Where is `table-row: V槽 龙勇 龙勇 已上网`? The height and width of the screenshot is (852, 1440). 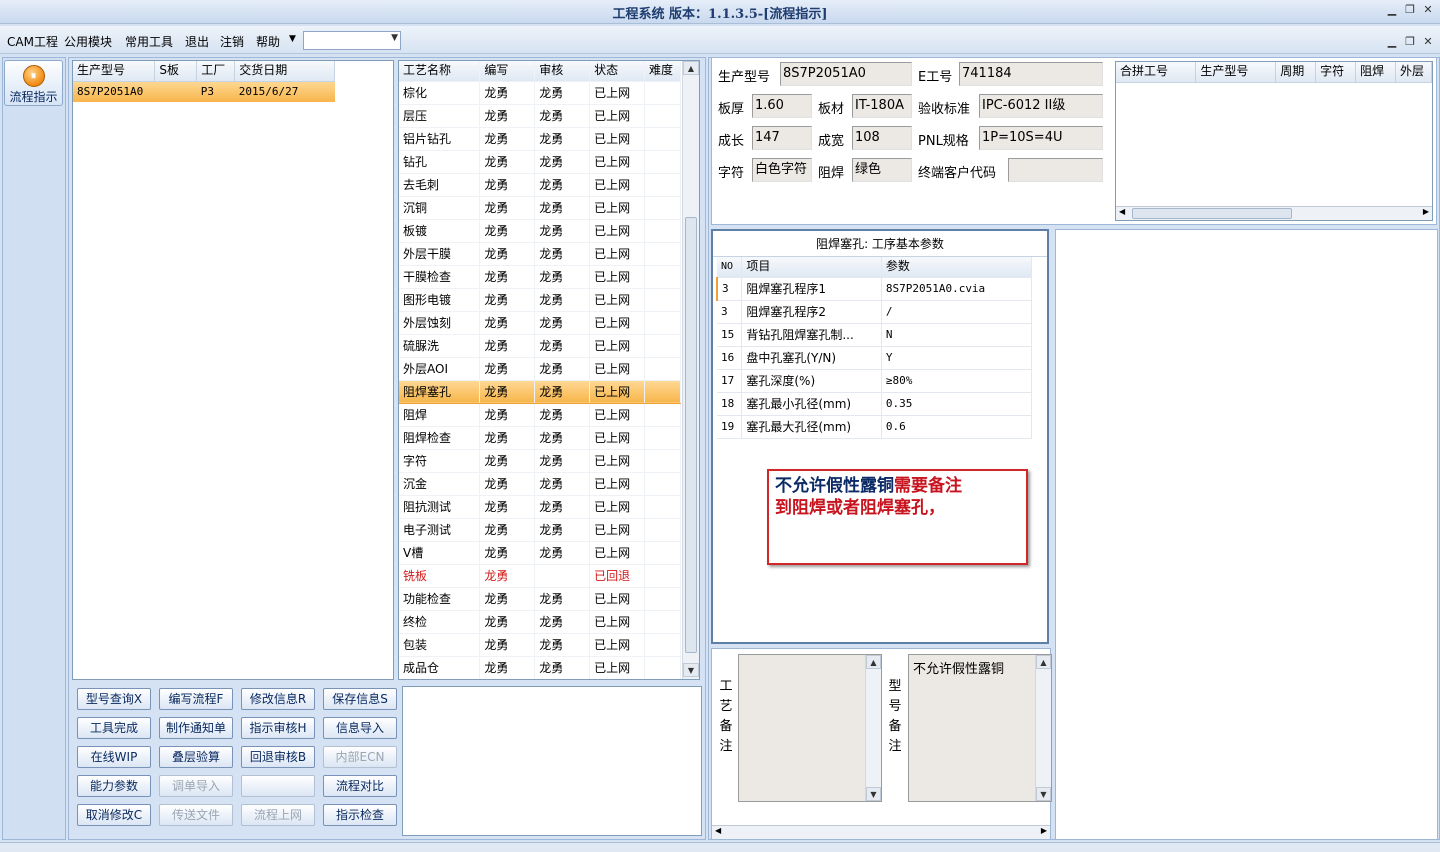 table-row: V槽 龙勇 龙勇 已上网 is located at coordinates (540, 553).